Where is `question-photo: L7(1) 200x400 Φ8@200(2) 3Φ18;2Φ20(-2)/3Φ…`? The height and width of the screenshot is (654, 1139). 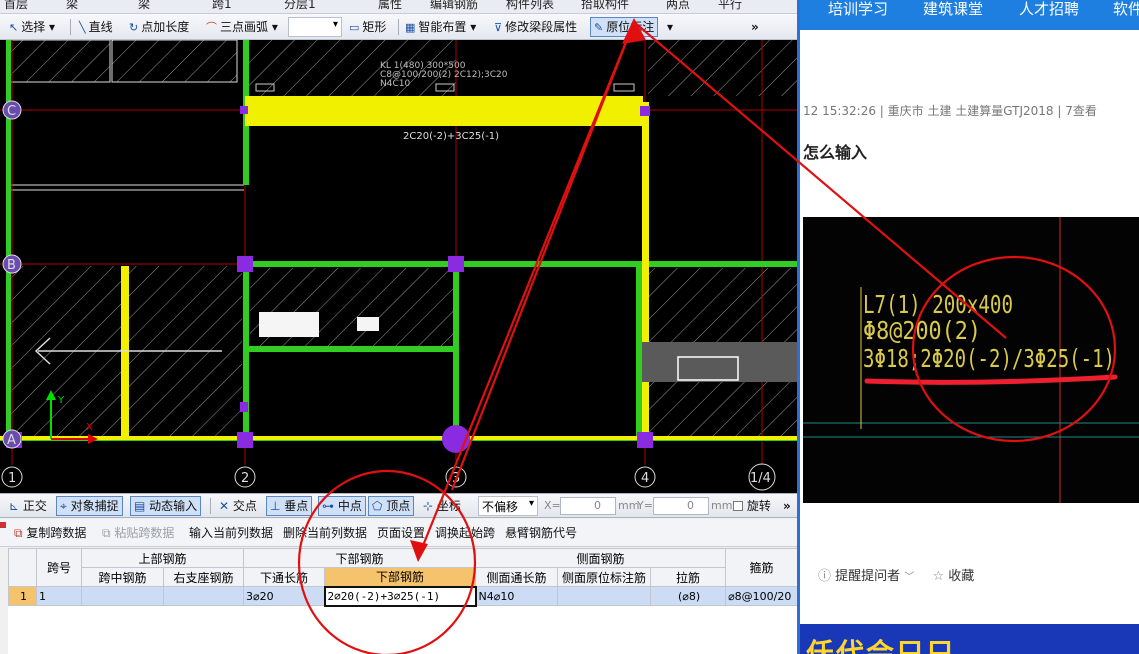 question-photo: L7(1) 200x400 Φ8@200(2) 3Φ18;2Φ20(-2)/3Φ… is located at coordinates (971, 360).